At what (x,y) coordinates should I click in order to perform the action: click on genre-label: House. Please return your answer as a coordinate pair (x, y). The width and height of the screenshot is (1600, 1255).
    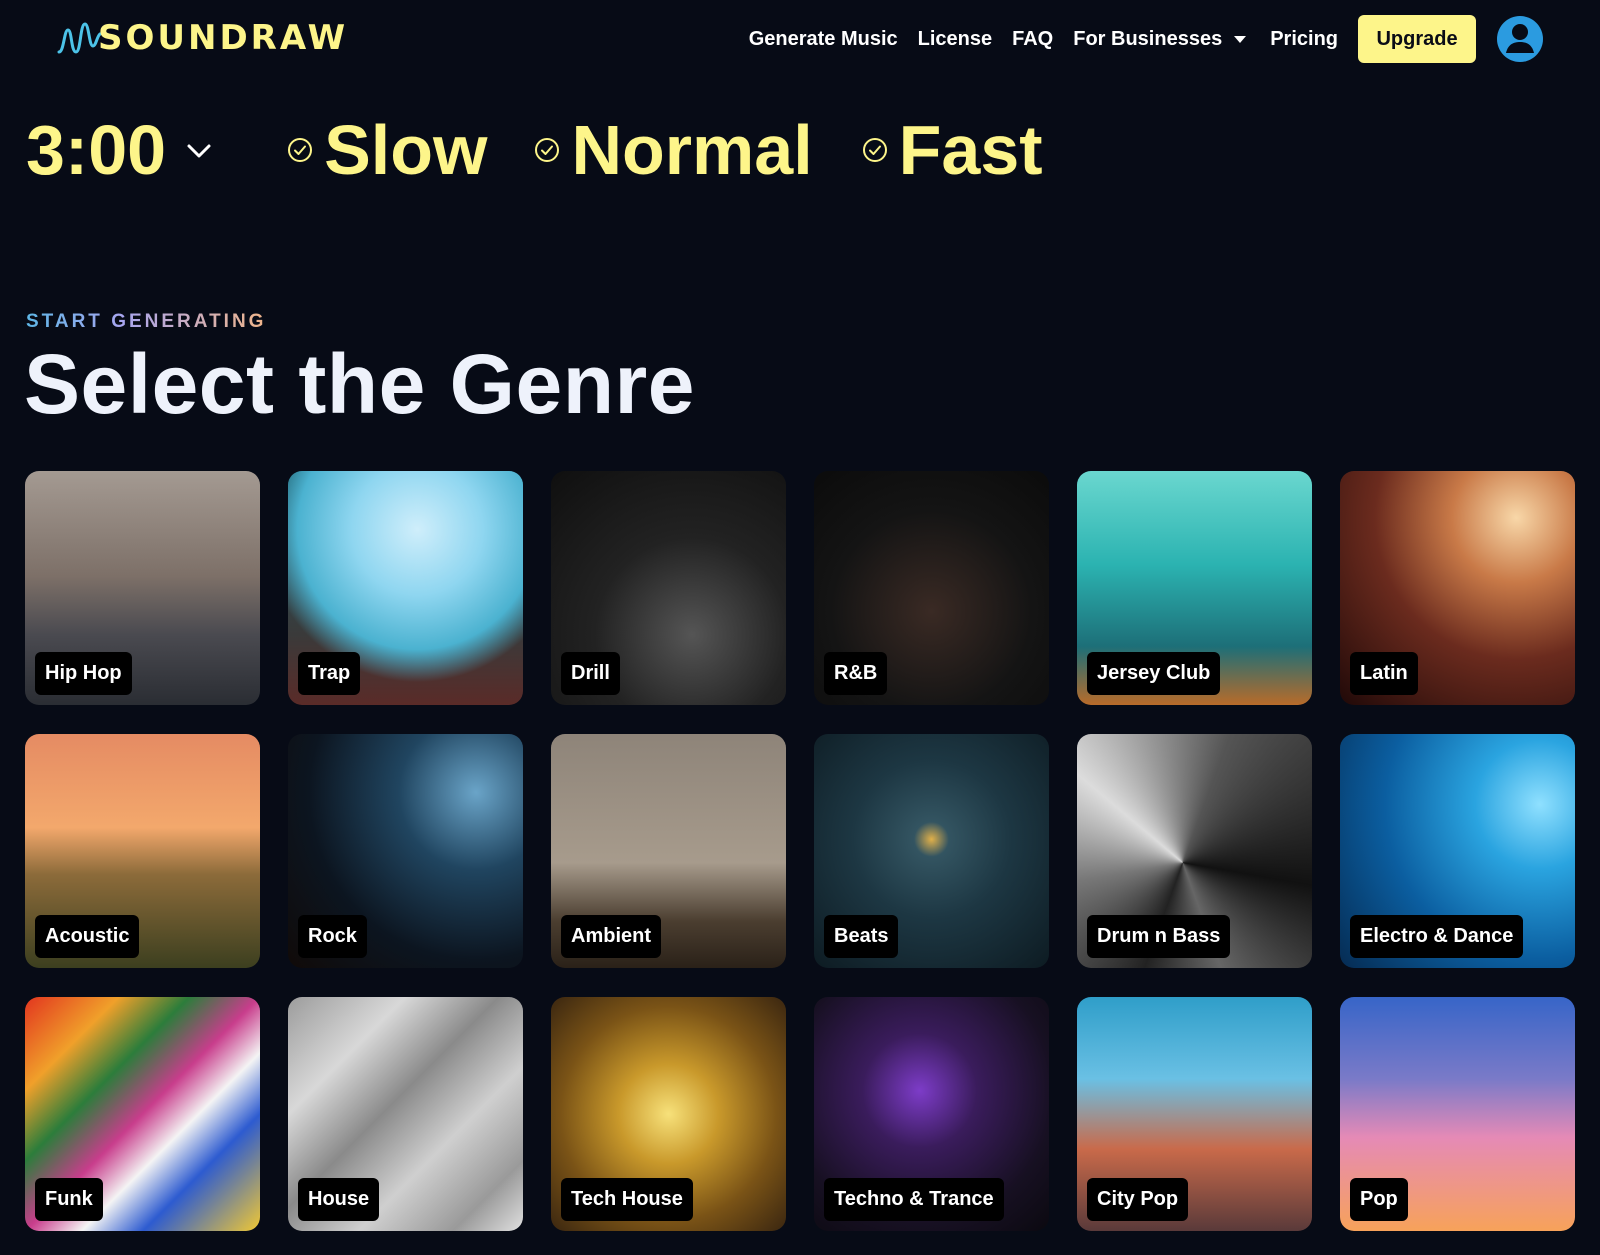
    Looking at the image, I should click on (339, 1199).